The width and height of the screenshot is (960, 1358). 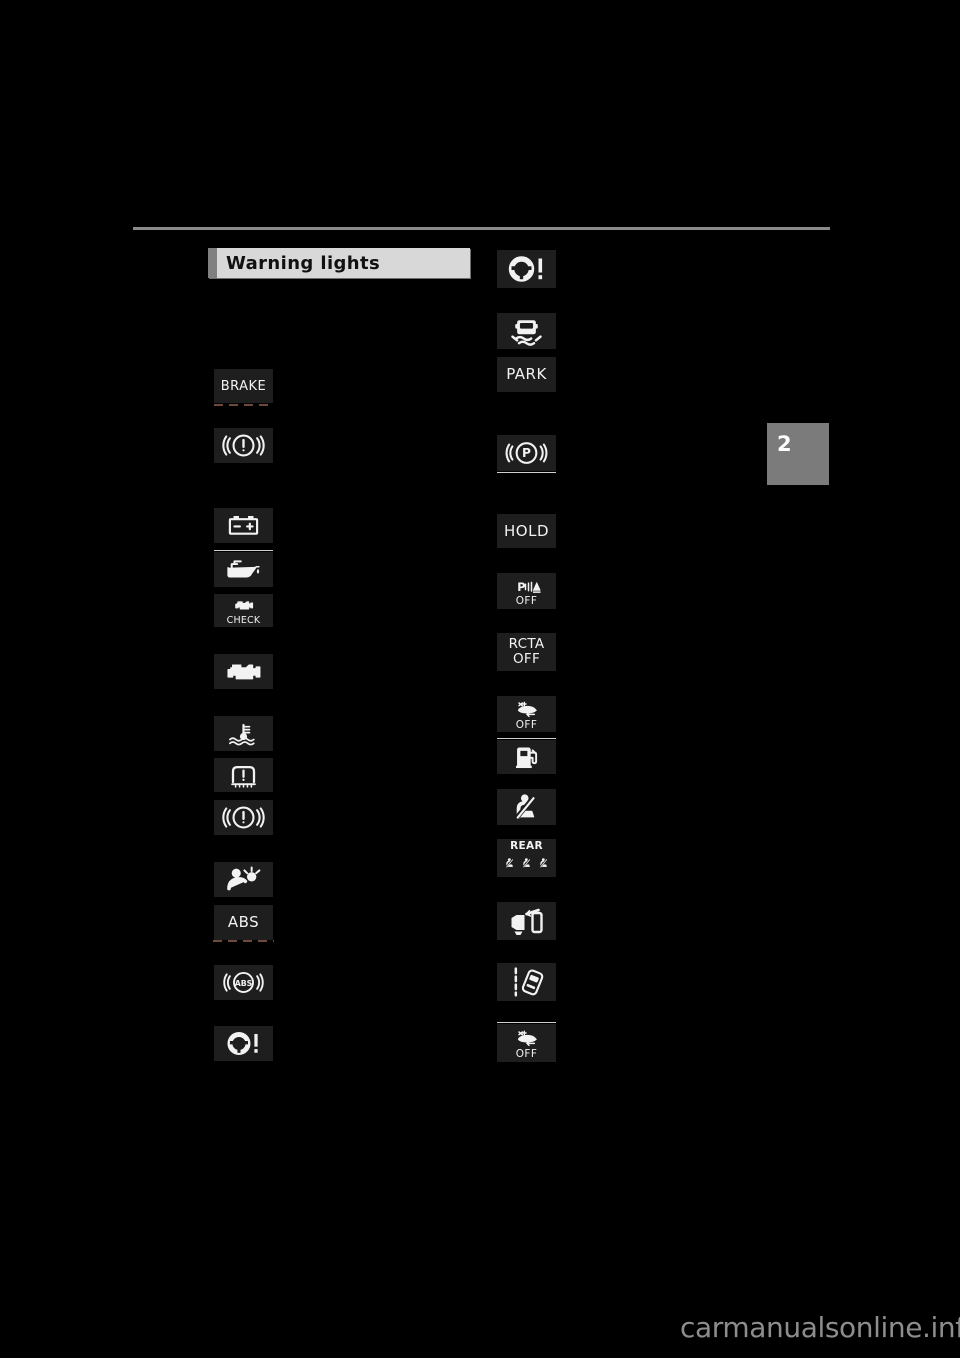 What do you see at coordinates (526, 807) in the screenshot?
I see `driver-seat-belt-reminder` at bounding box center [526, 807].